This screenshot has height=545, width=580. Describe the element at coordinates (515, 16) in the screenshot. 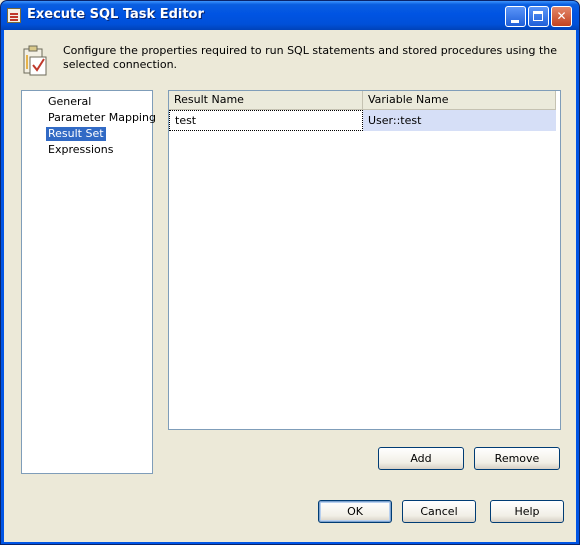

I see `minimize-button` at that location.